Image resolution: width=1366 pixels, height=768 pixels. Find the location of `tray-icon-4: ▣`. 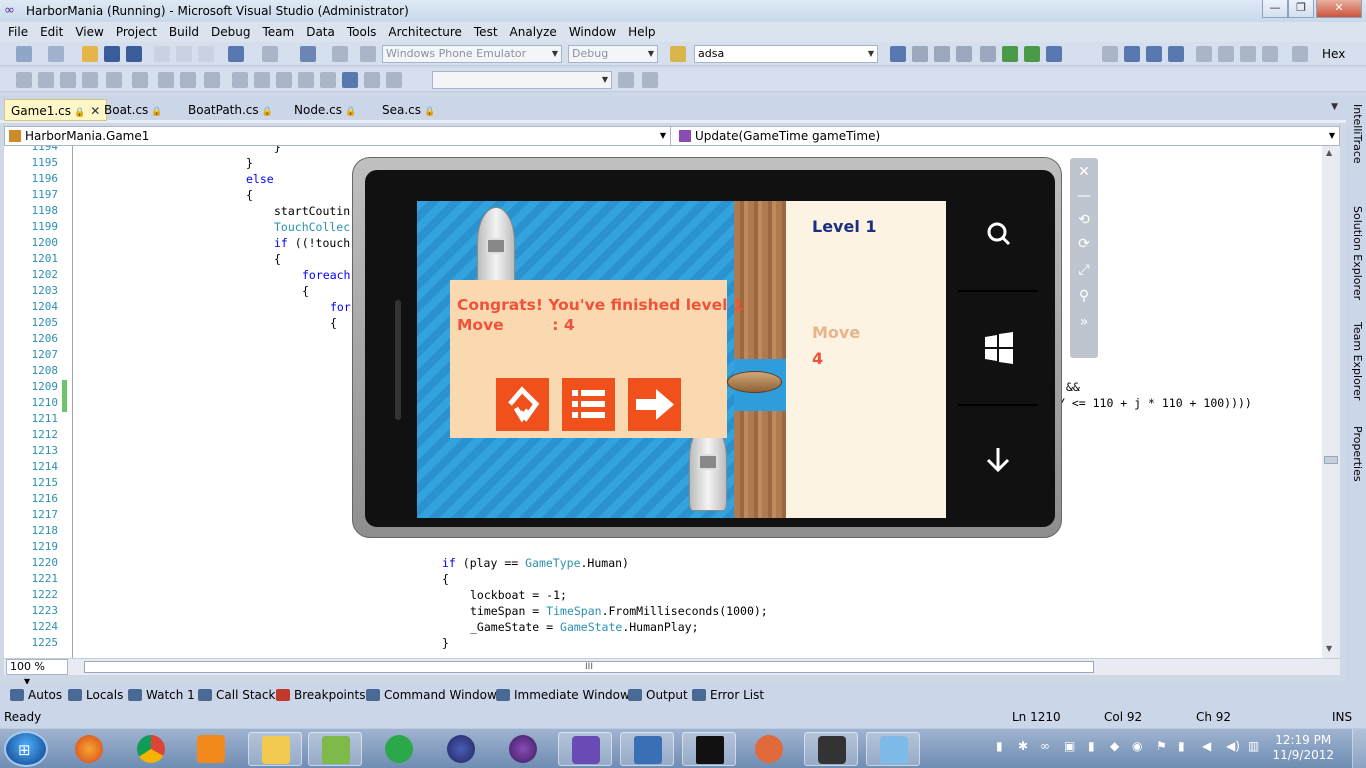

tray-icon-4: ▣ is located at coordinates (1071, 747).